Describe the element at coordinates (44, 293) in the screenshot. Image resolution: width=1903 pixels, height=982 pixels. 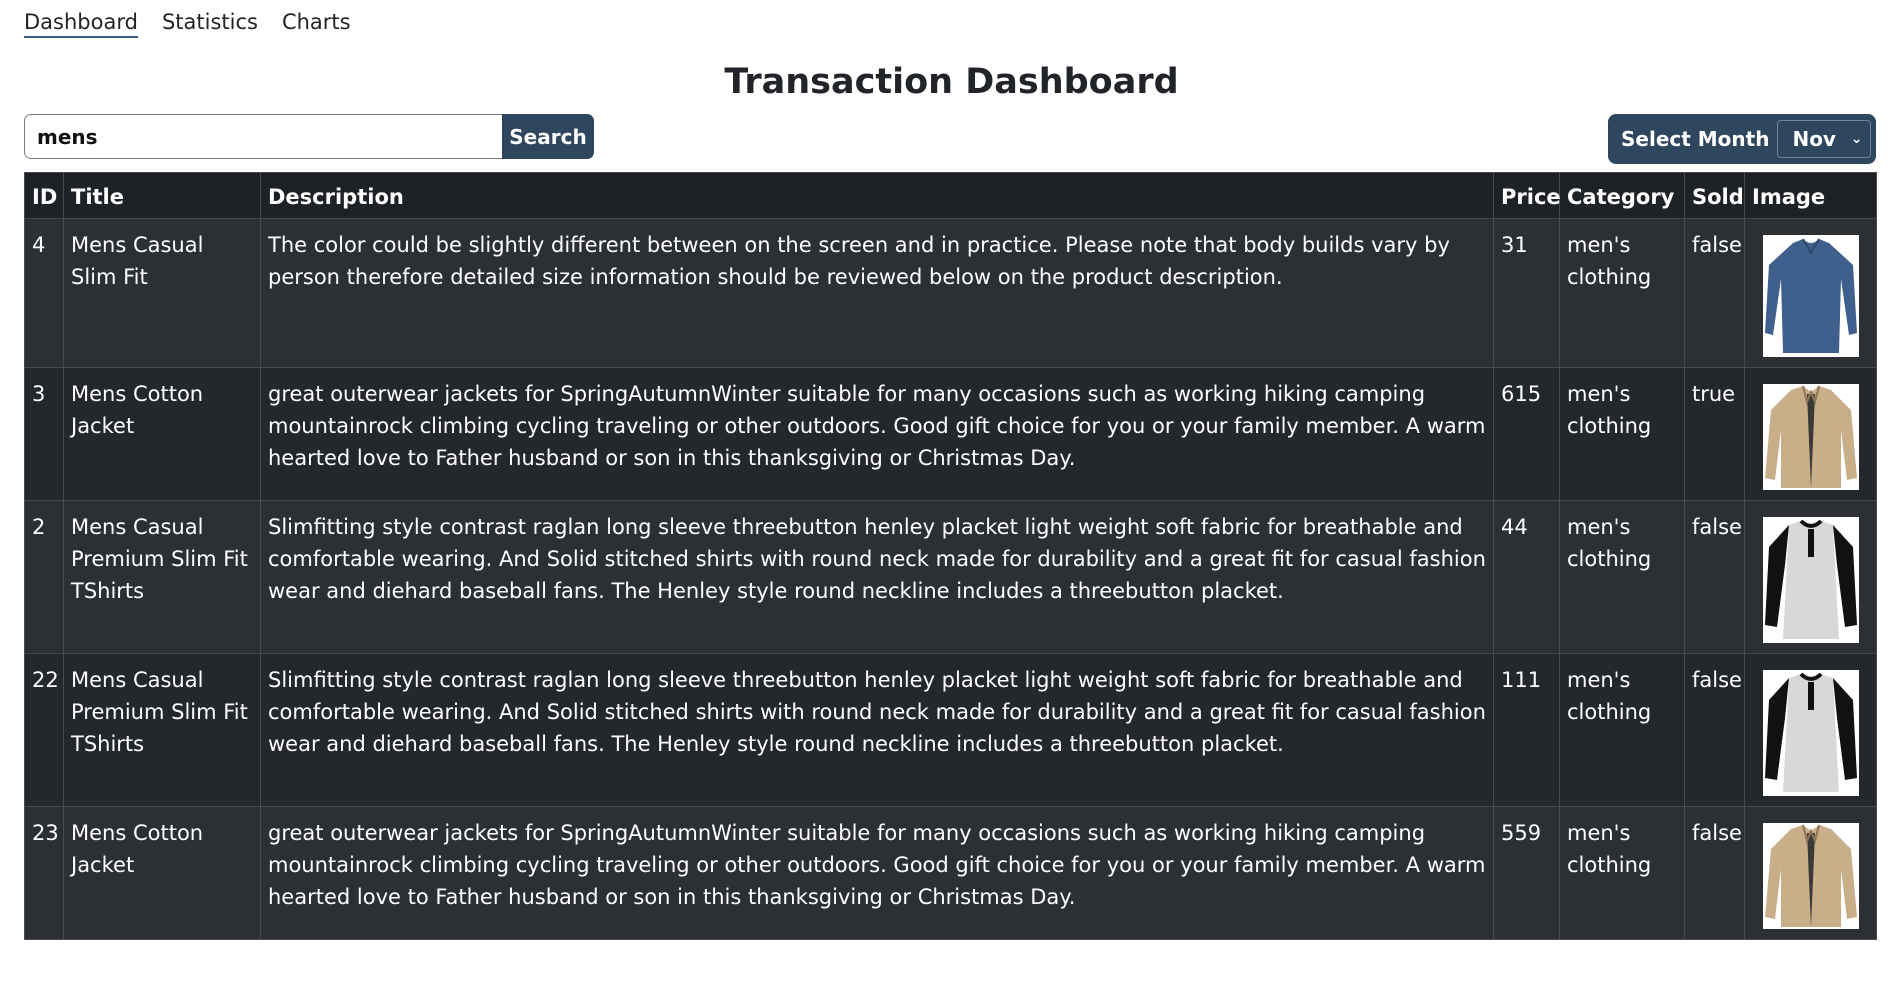
I see `cell-id: 4` at that location.